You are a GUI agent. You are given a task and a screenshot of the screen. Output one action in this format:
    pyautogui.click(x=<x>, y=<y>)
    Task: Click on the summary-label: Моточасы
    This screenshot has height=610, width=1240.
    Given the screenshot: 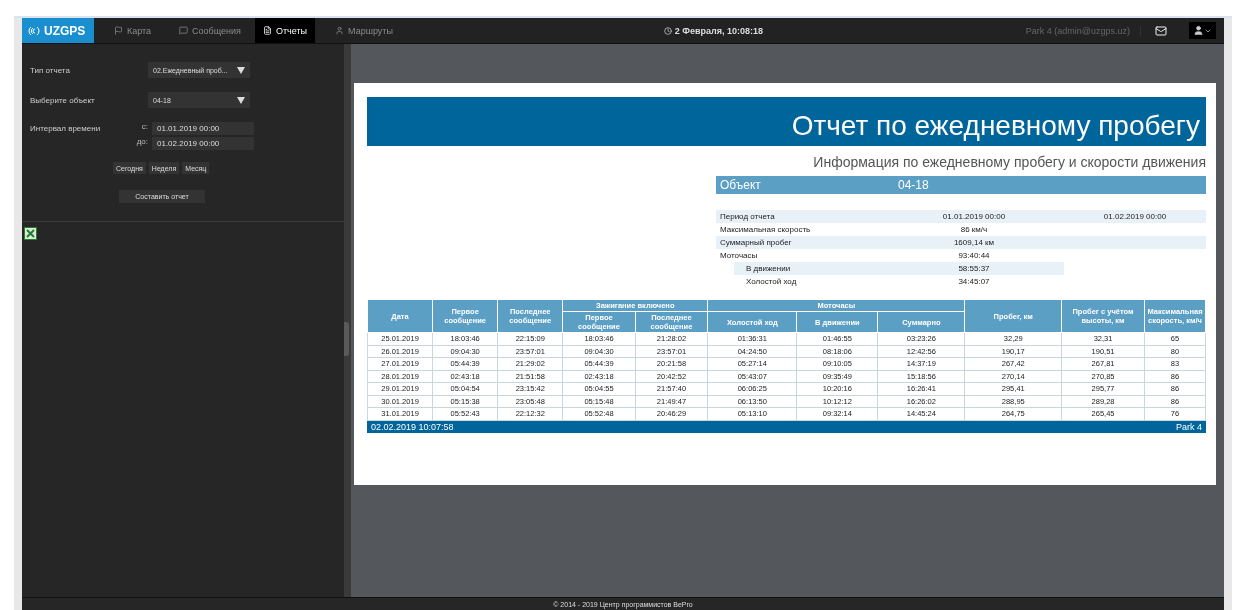 What is the action you would take?
    pyautogui.click(x=739, y=255)
    